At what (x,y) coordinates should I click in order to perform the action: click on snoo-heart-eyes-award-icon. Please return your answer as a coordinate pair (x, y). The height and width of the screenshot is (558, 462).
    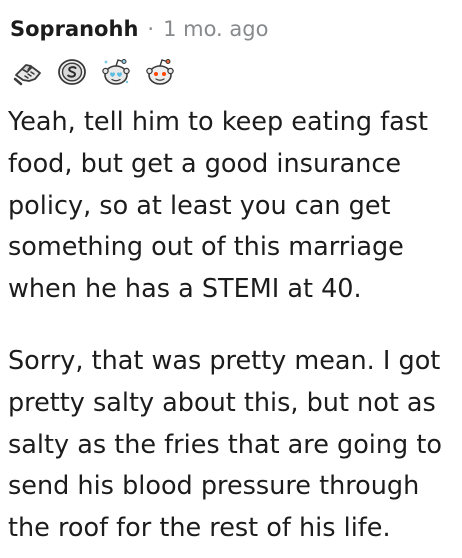
    Looking at the image, I should click on (116, 72).